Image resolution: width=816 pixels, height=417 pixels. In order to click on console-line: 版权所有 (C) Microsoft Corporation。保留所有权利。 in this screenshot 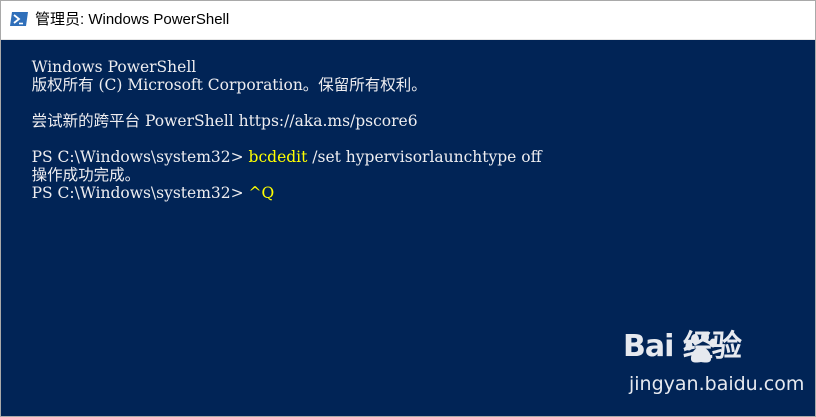, I will do `click(214, 76)`.